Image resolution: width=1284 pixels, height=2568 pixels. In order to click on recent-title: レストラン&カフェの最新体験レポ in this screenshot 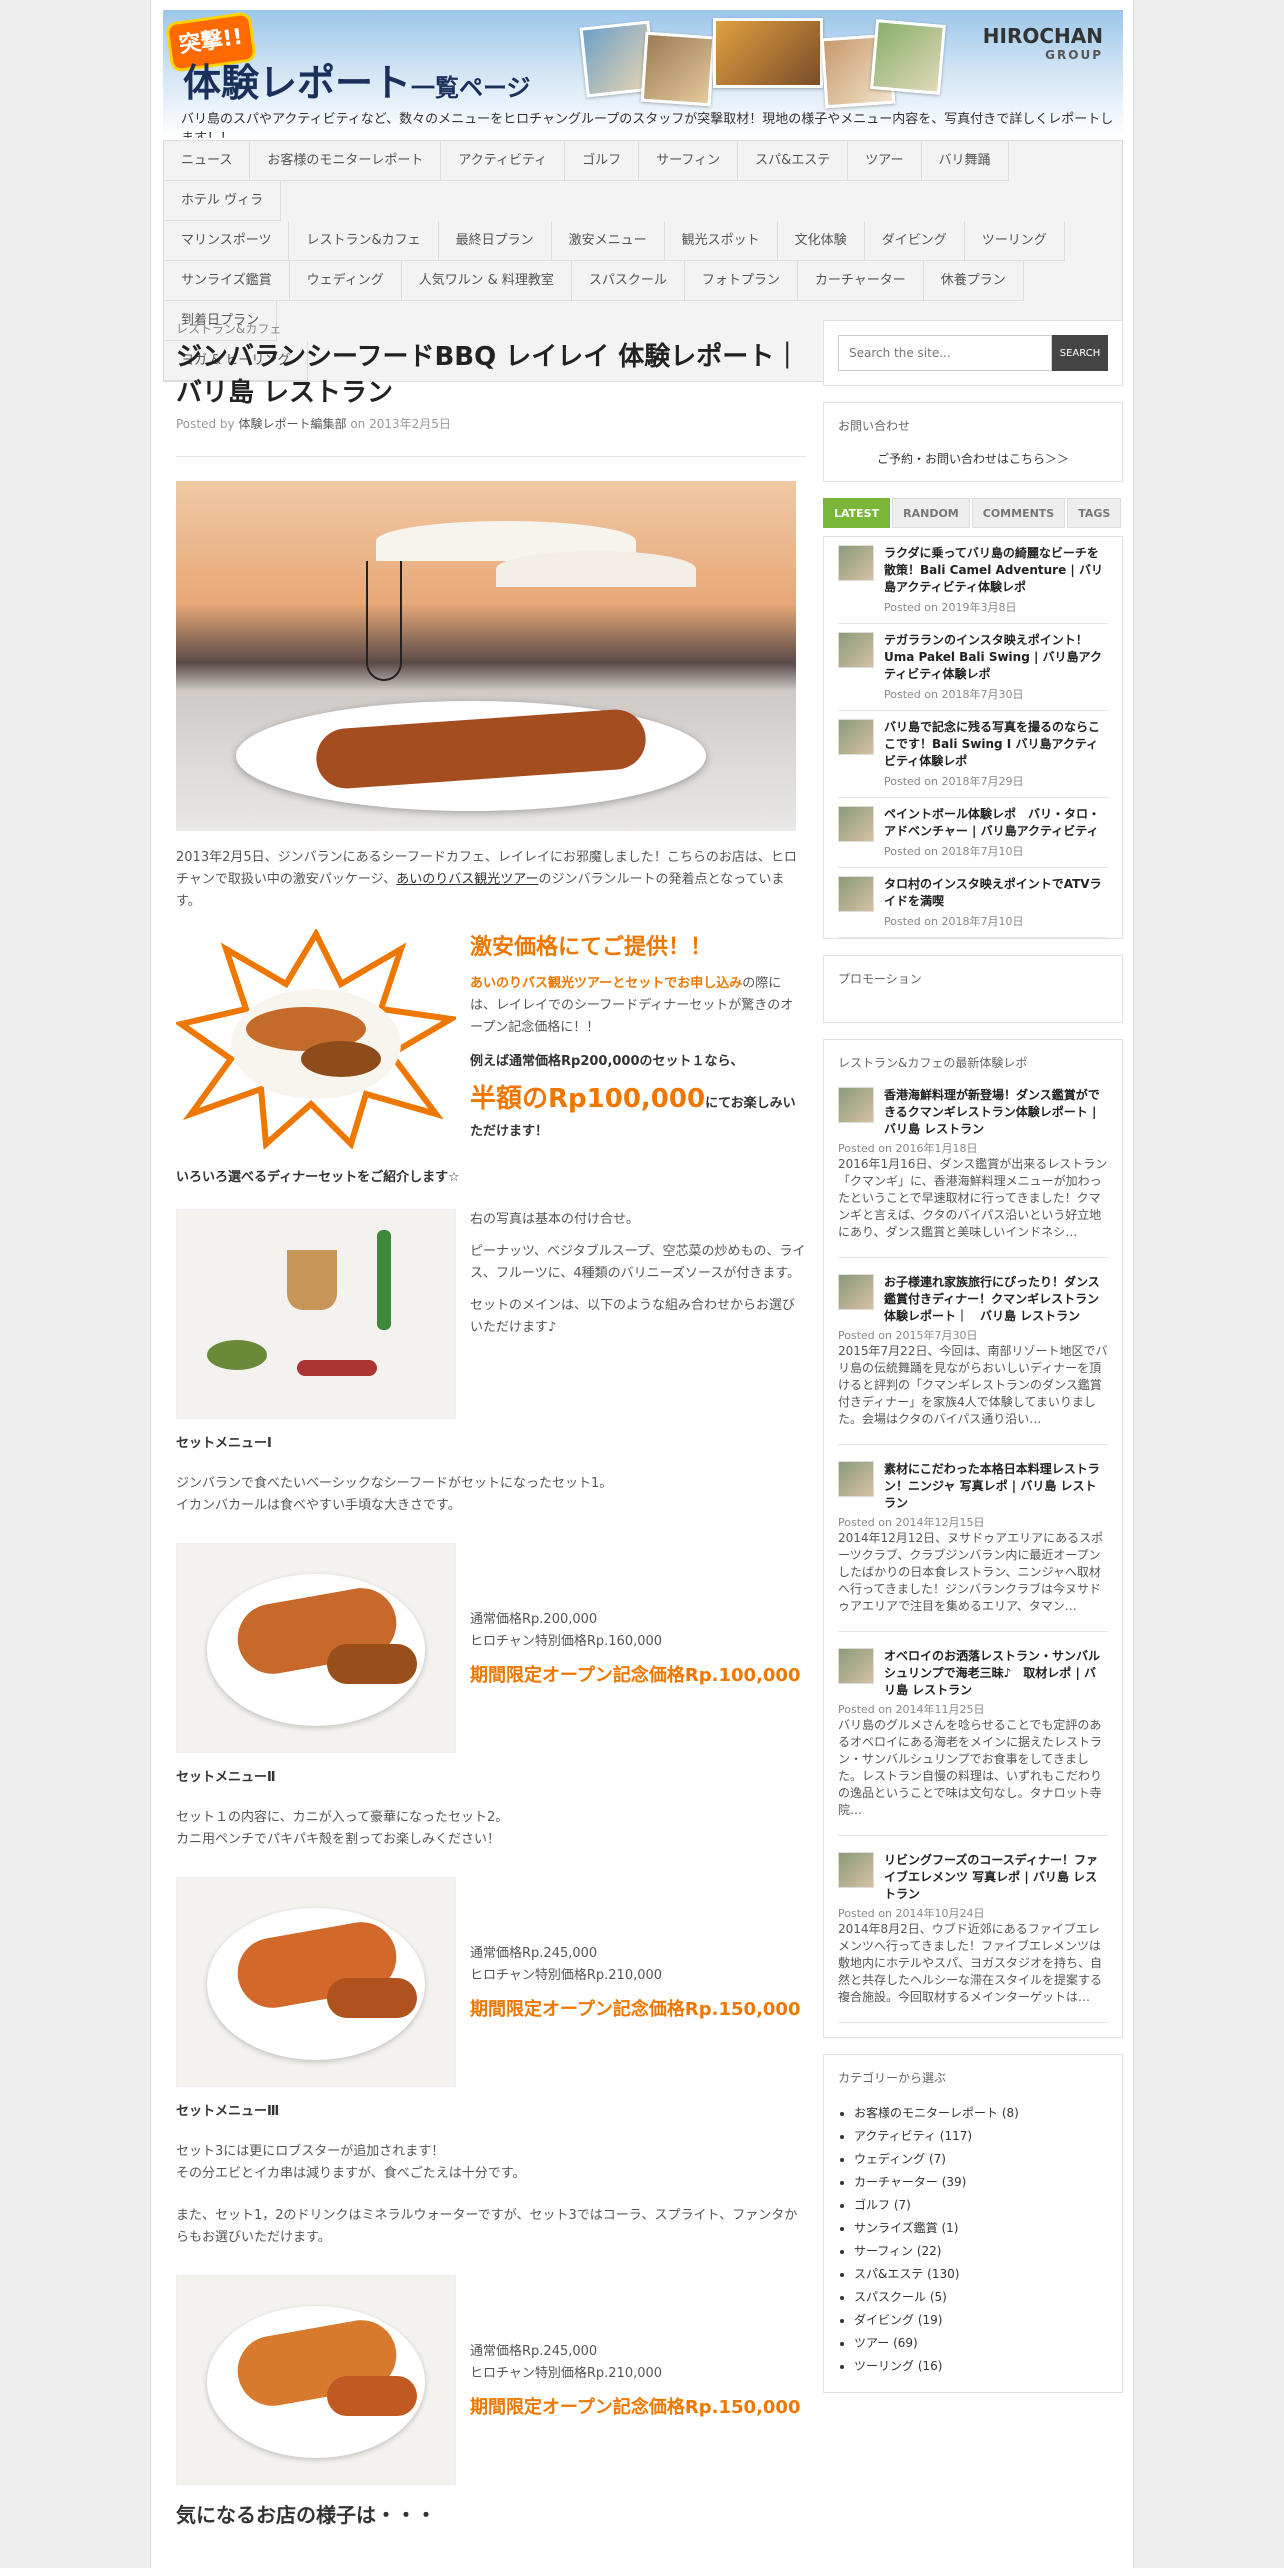, I will do `click(933, 1063)`.